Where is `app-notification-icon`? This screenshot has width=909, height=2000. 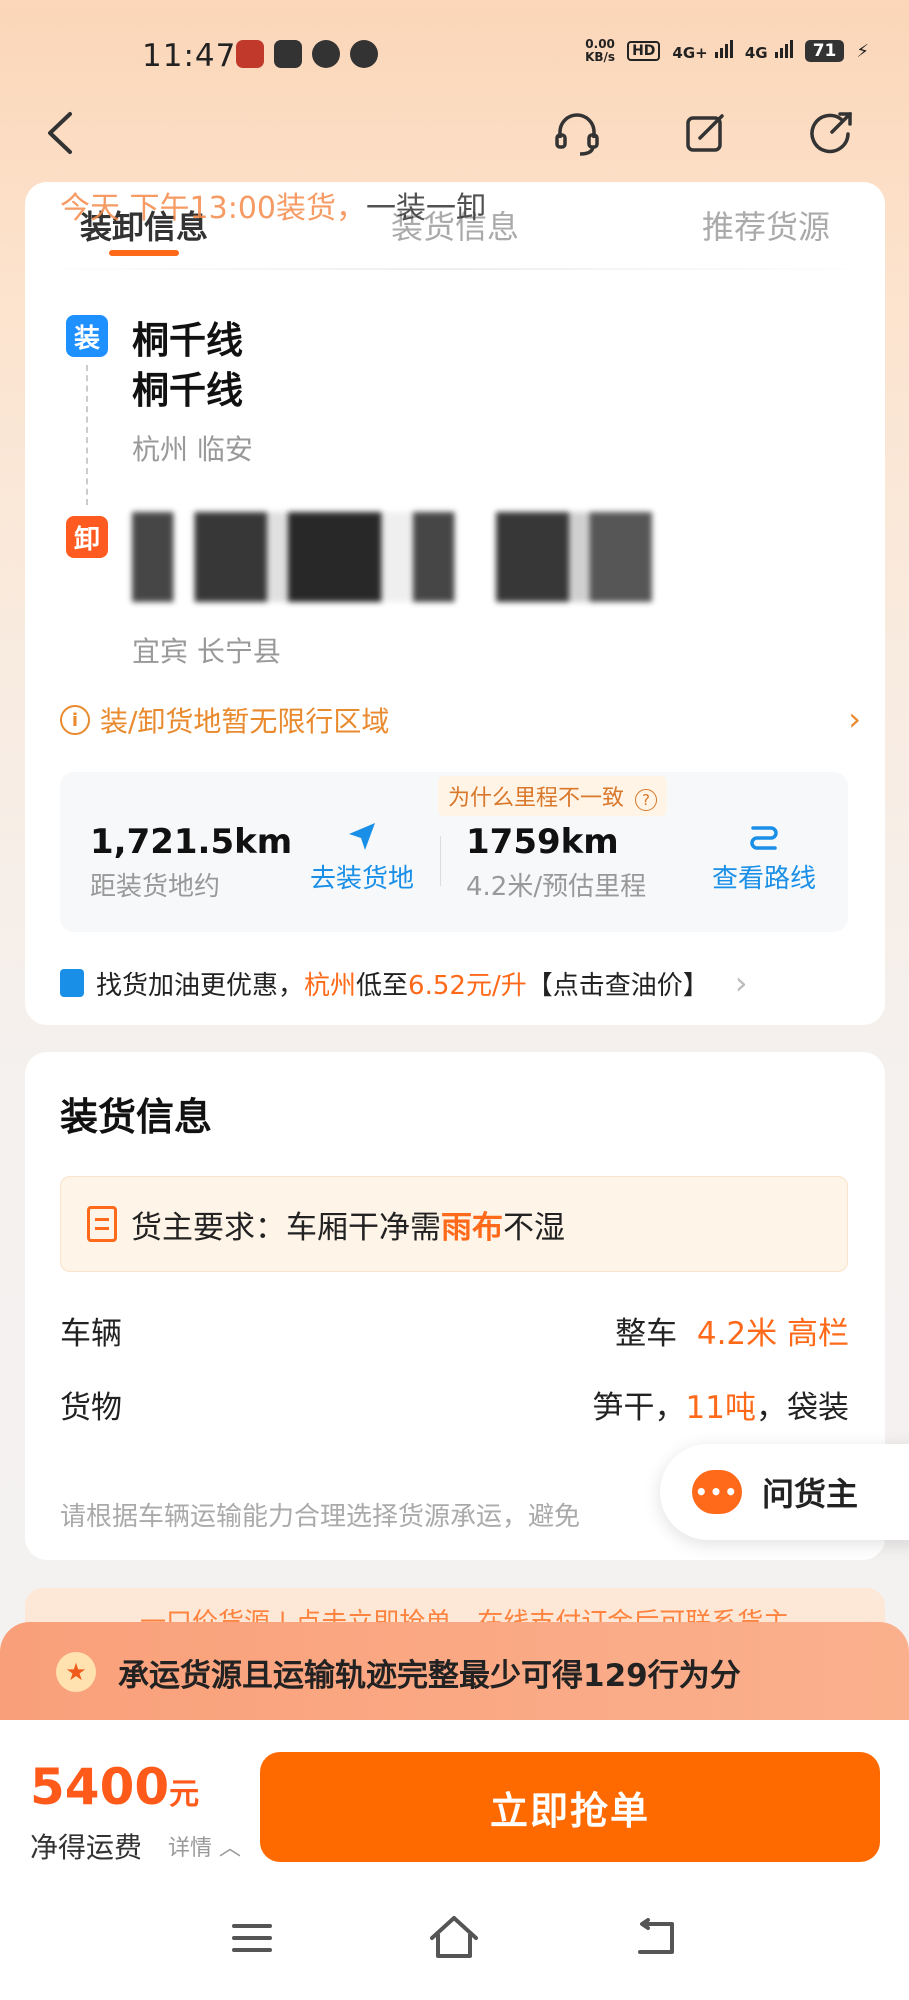
app-notification-icon is located at coordinates (250, 54).